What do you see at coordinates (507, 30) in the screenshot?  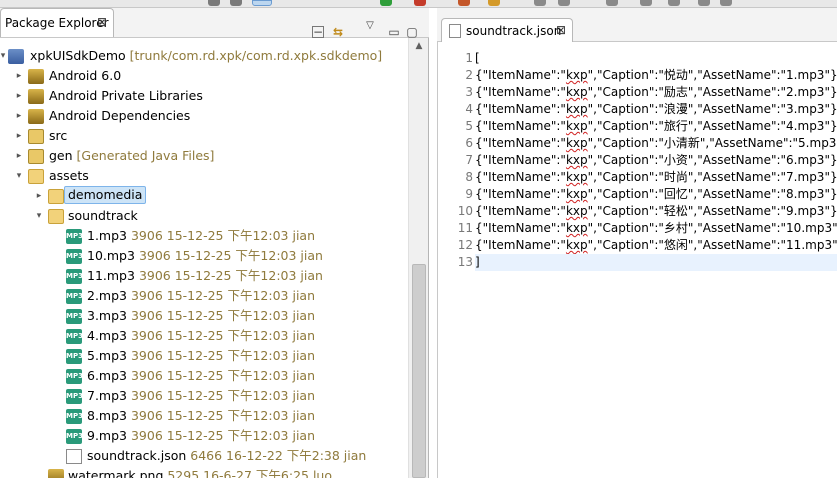 I see `tab-soundtrack-json: soundtrack.json ⊠` at bounding box center [507, 30].